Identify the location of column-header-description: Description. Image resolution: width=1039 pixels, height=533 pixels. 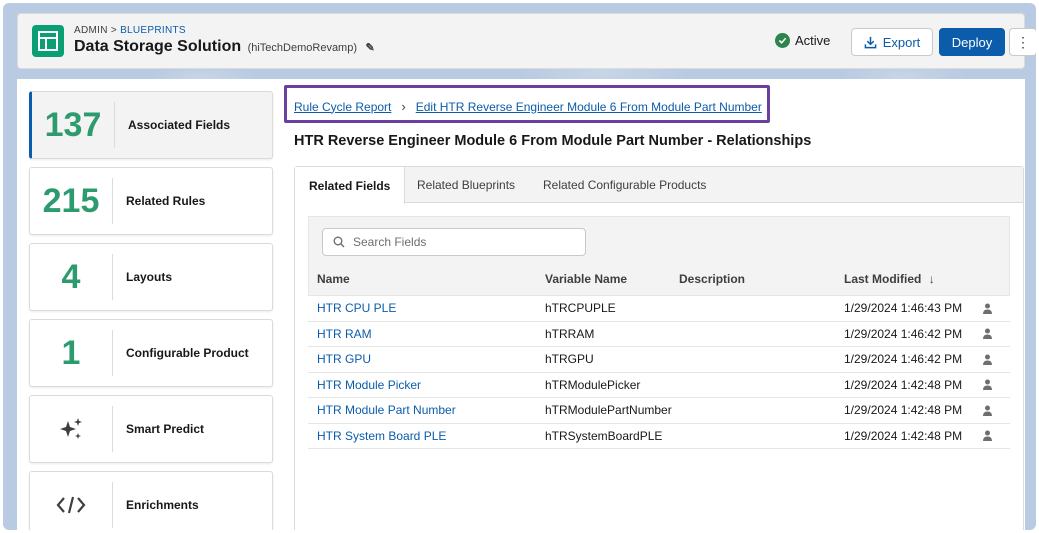
(712, 279).